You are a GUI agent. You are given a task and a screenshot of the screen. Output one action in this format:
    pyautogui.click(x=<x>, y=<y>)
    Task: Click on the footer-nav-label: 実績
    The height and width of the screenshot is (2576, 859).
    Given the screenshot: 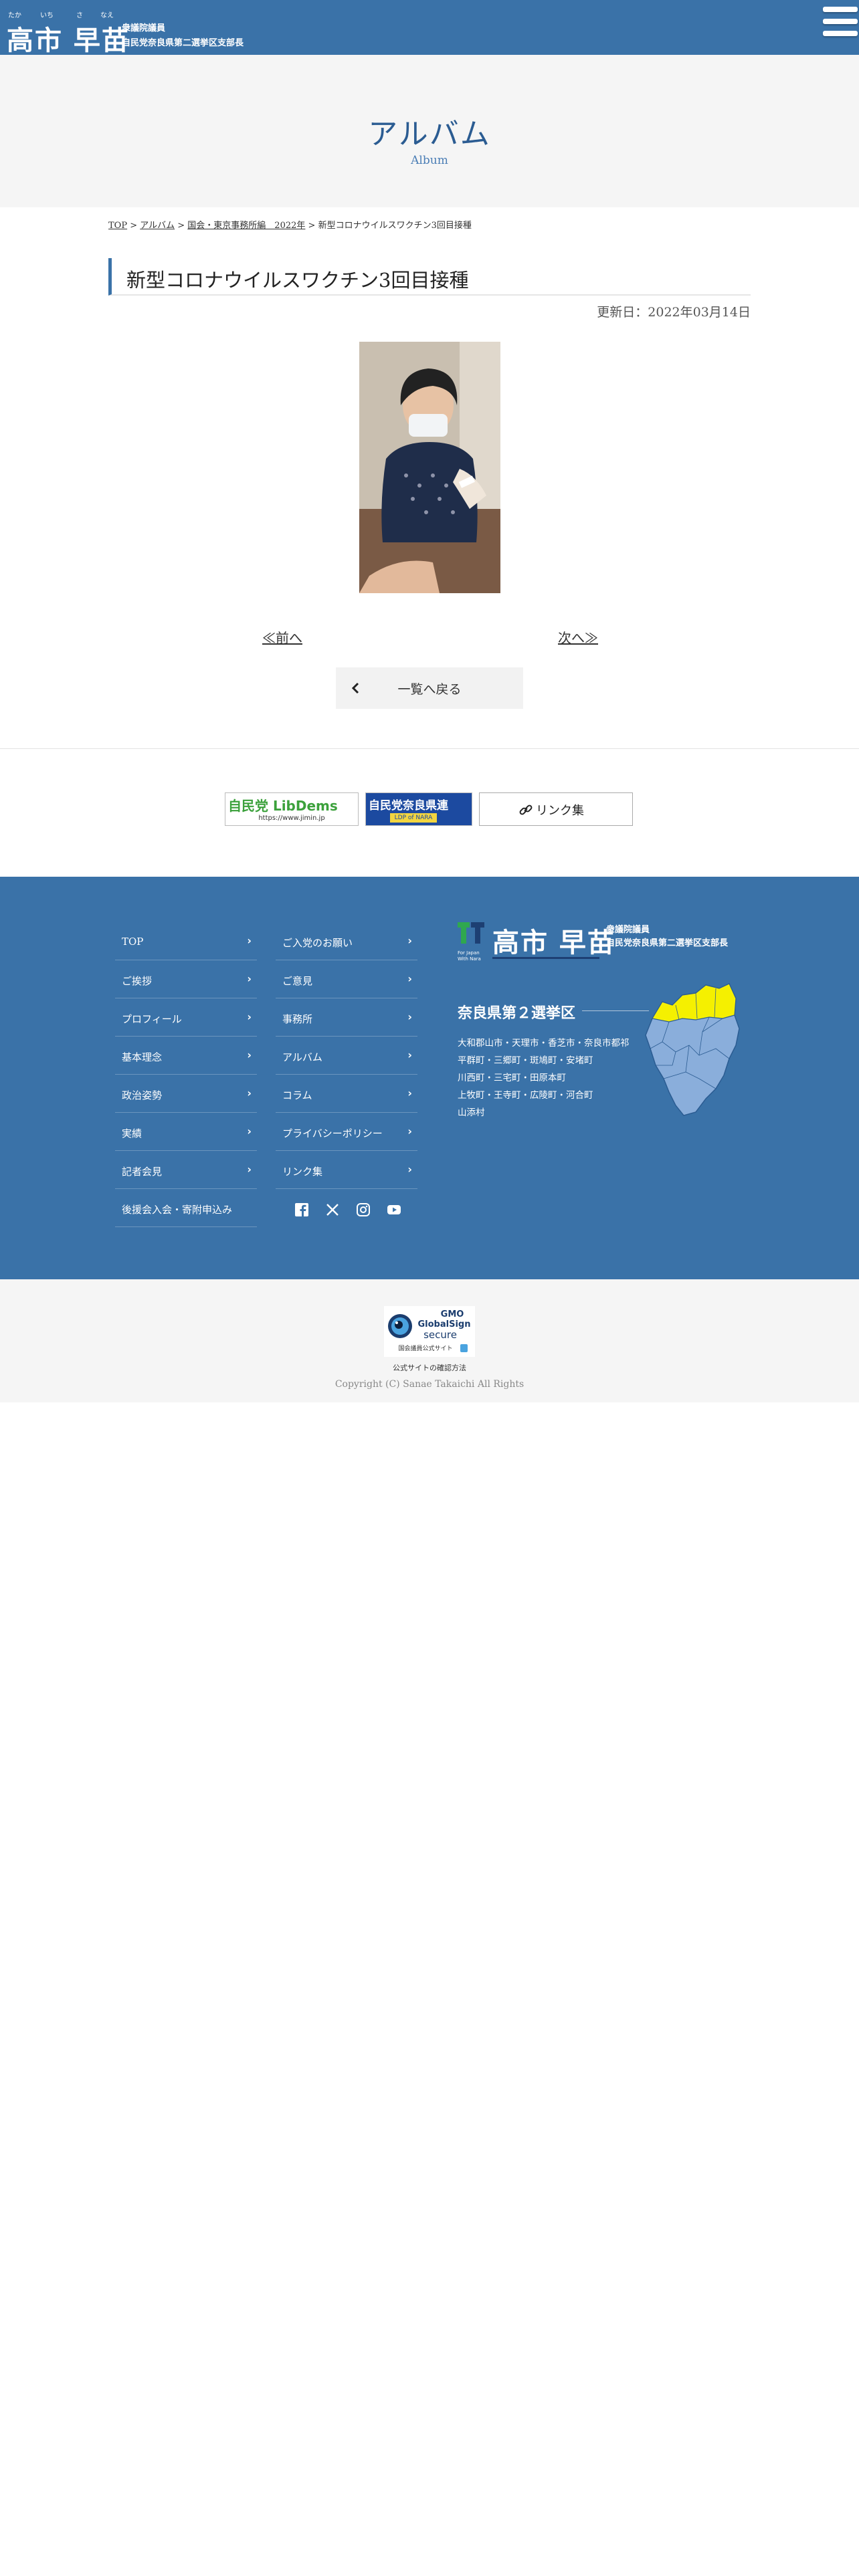 What is the action you would take?
    pyautogui.click(x=132, y=1134)
    